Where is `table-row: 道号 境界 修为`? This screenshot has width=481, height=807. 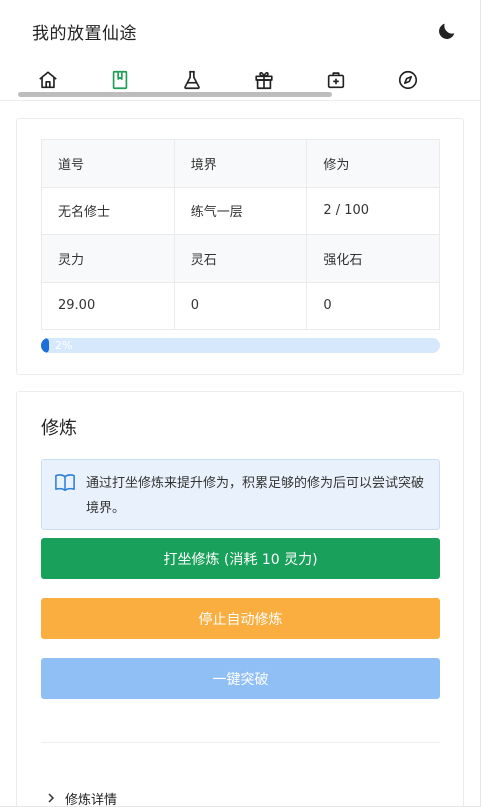
table-row: 道号 境界 修为 is located at coordinates (240, 163).